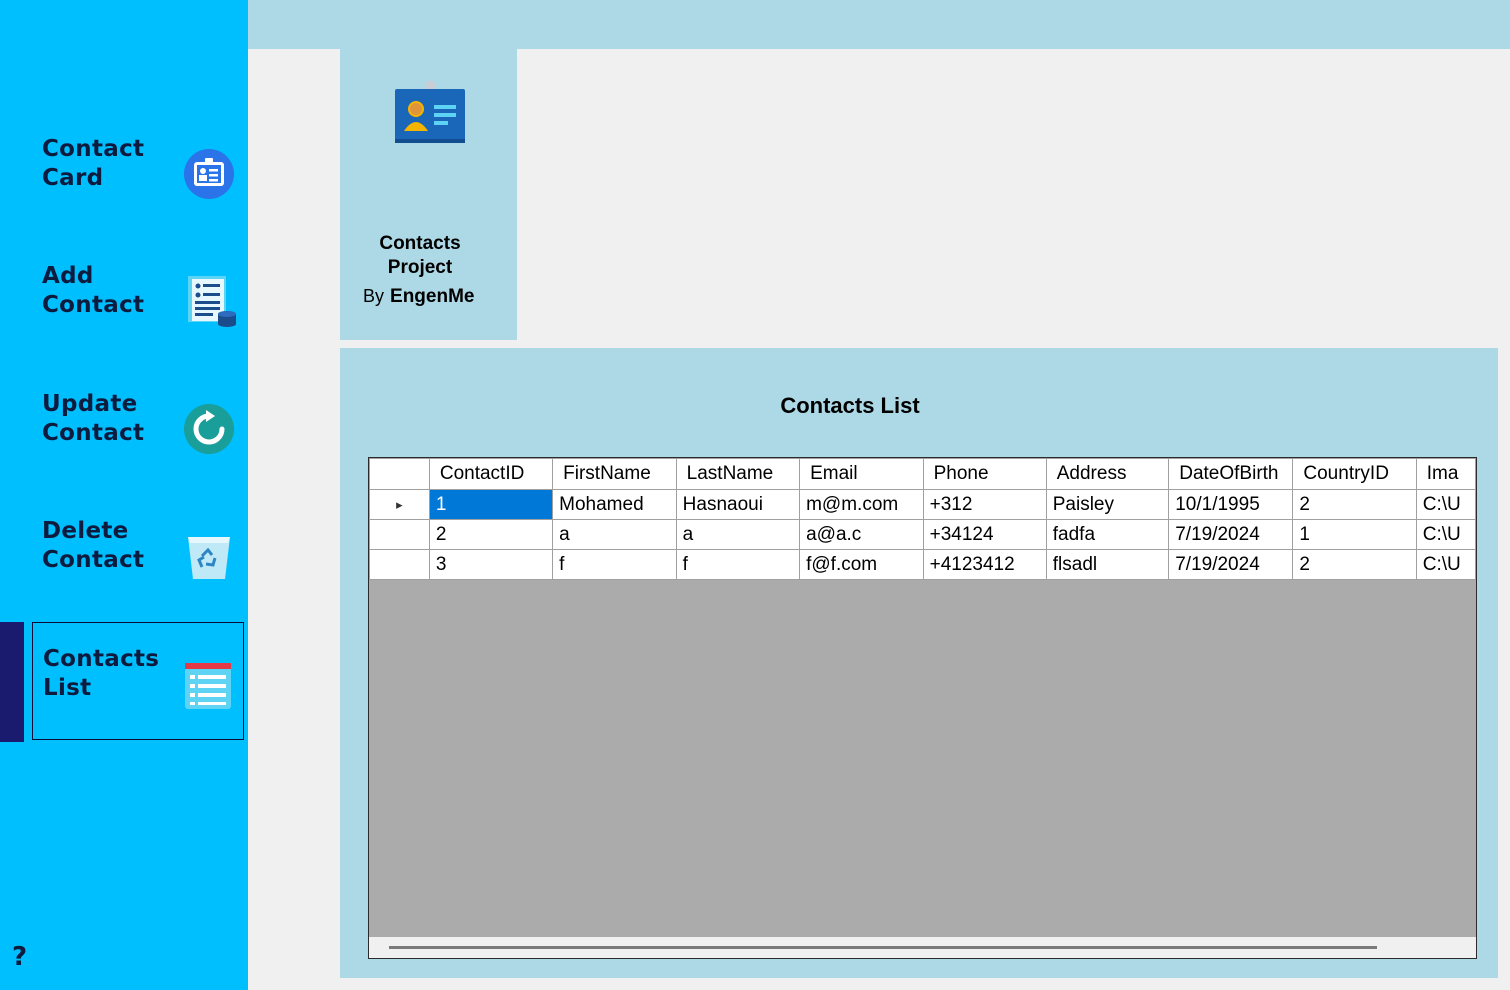 Image resolution: width=1510 pixels, height=990 pixels. Describe the element at coordinates (68, 276) in the screenshot. I see `nav-add-contact-label-line1: Add` at that location.